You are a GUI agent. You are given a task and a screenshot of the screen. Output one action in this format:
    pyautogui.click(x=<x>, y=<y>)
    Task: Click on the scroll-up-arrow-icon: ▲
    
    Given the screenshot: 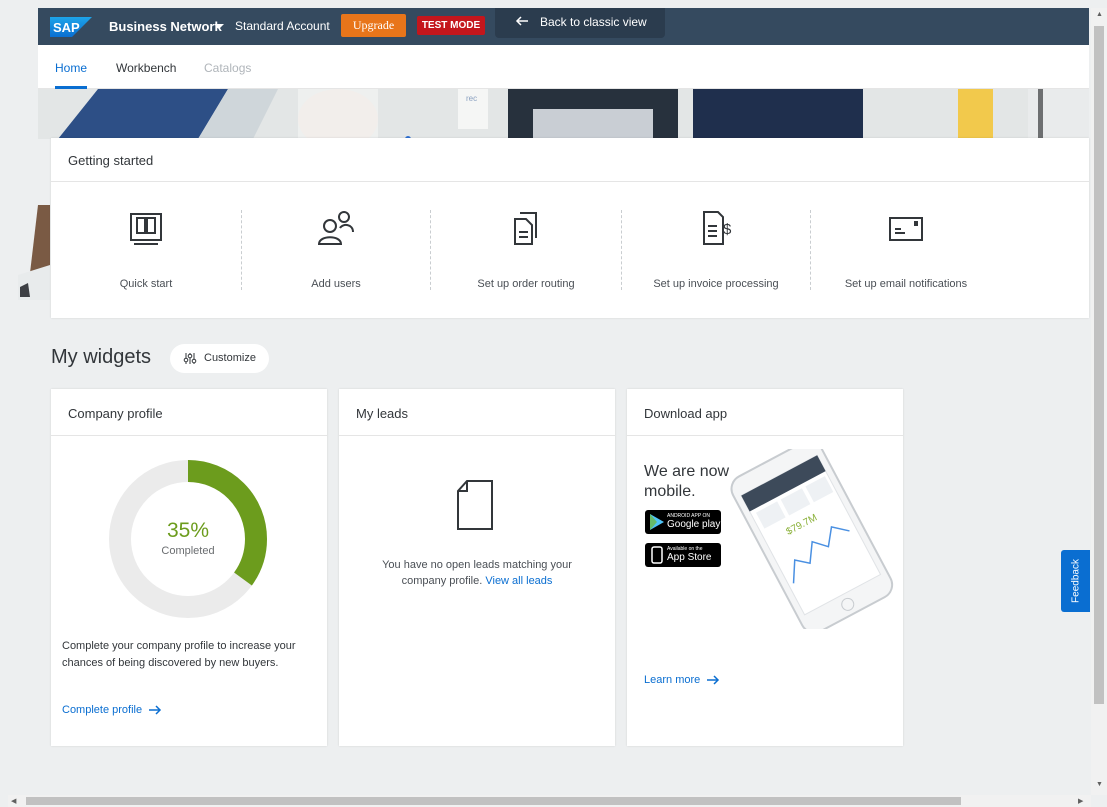 What is the action you would take?
    pyautogui.click(x=1099, y=14)
    